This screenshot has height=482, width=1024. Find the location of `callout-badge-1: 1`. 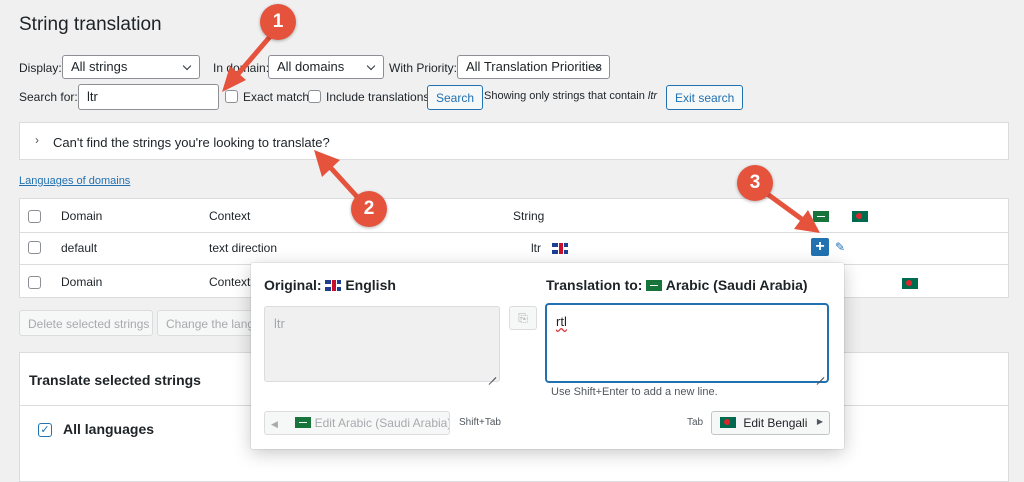

callout-badge-1: 1 is located at coordinates (278, 22).